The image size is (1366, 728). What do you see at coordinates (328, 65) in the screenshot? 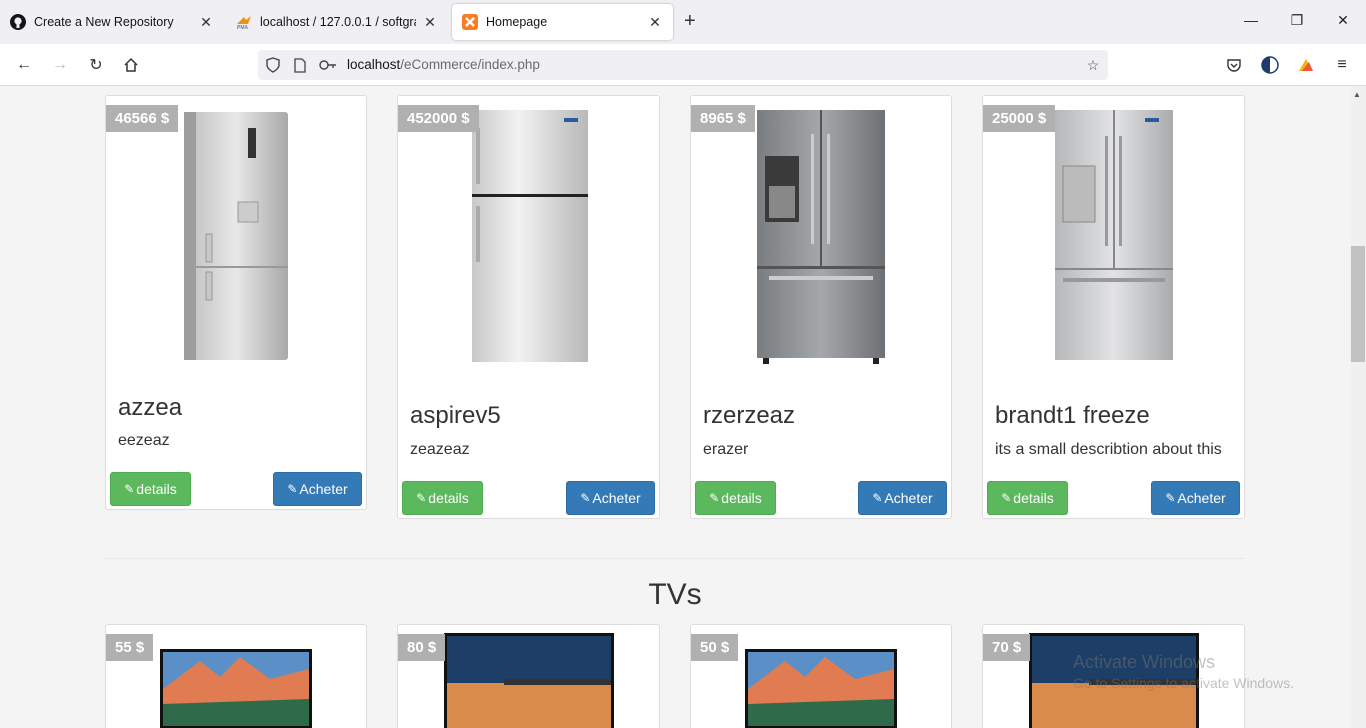
I see `key-icon` at bounding box center [328, 65].